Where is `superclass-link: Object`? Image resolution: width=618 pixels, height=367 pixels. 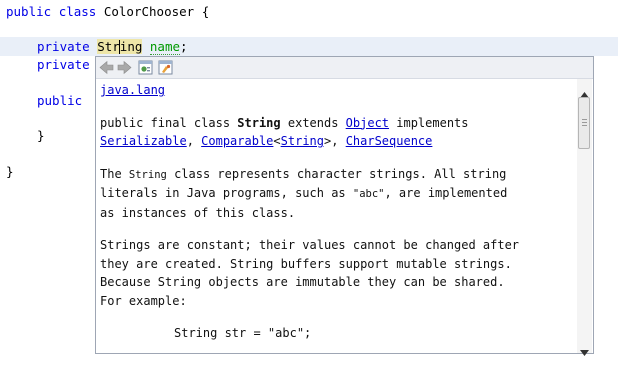 superclass-link: Object is located at coordinates (367, 123).